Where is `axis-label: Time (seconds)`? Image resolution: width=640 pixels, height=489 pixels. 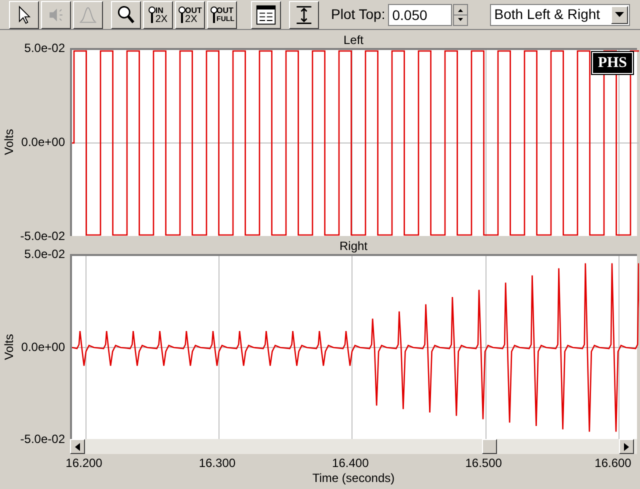 axis-label: Time (seconds) is located at coordinates (353, 478).